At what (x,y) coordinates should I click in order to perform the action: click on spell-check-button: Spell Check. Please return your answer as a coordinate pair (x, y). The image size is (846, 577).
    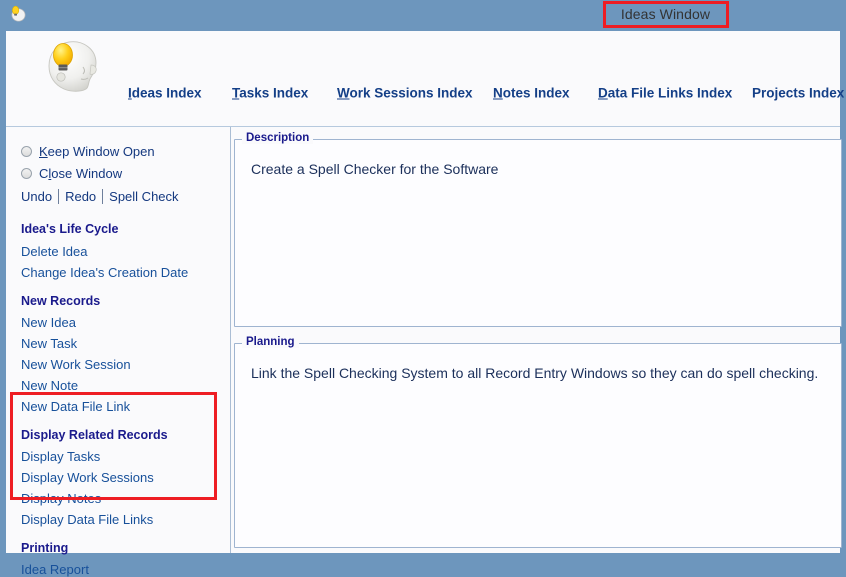
    Looking at the image, I should click on (143, 196).